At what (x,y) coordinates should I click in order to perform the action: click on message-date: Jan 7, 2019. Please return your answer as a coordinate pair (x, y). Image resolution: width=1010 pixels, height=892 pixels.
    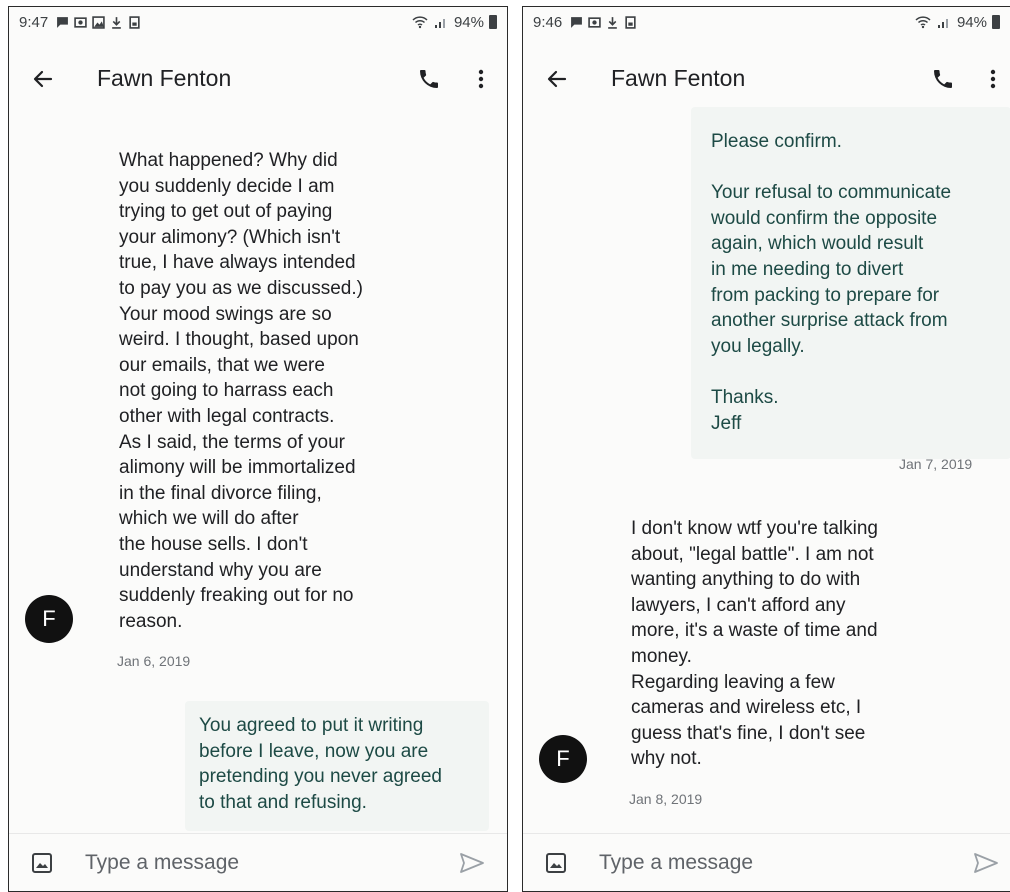
    Looking at the image, I should click on (936, 464).